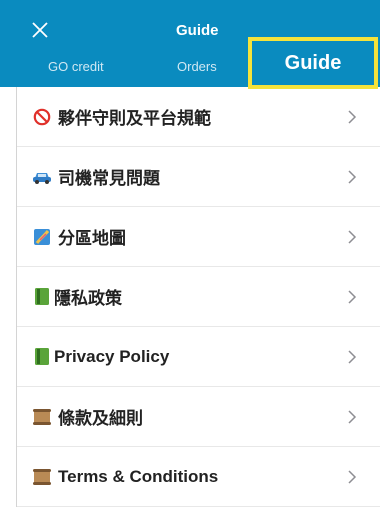 The width and height of the screenshot is (380, 509). Describe the element at coordinates (42, 117) in the screenshot. I see `prohibited-icon` at that location.